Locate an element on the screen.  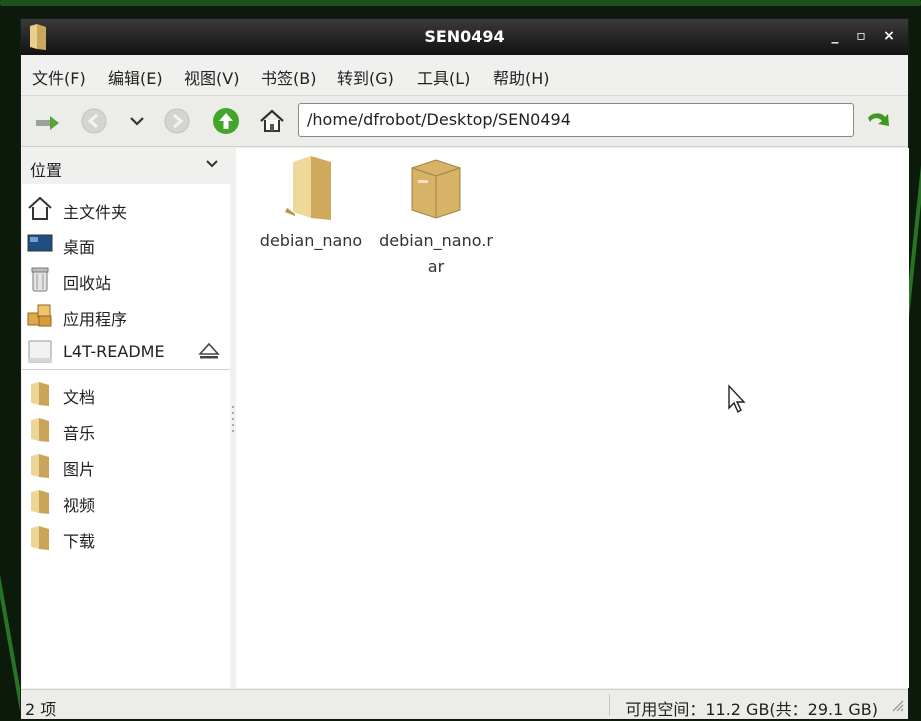
sidebar-item-l4t-readme: L4T-README is located at coordinates (126, 351).